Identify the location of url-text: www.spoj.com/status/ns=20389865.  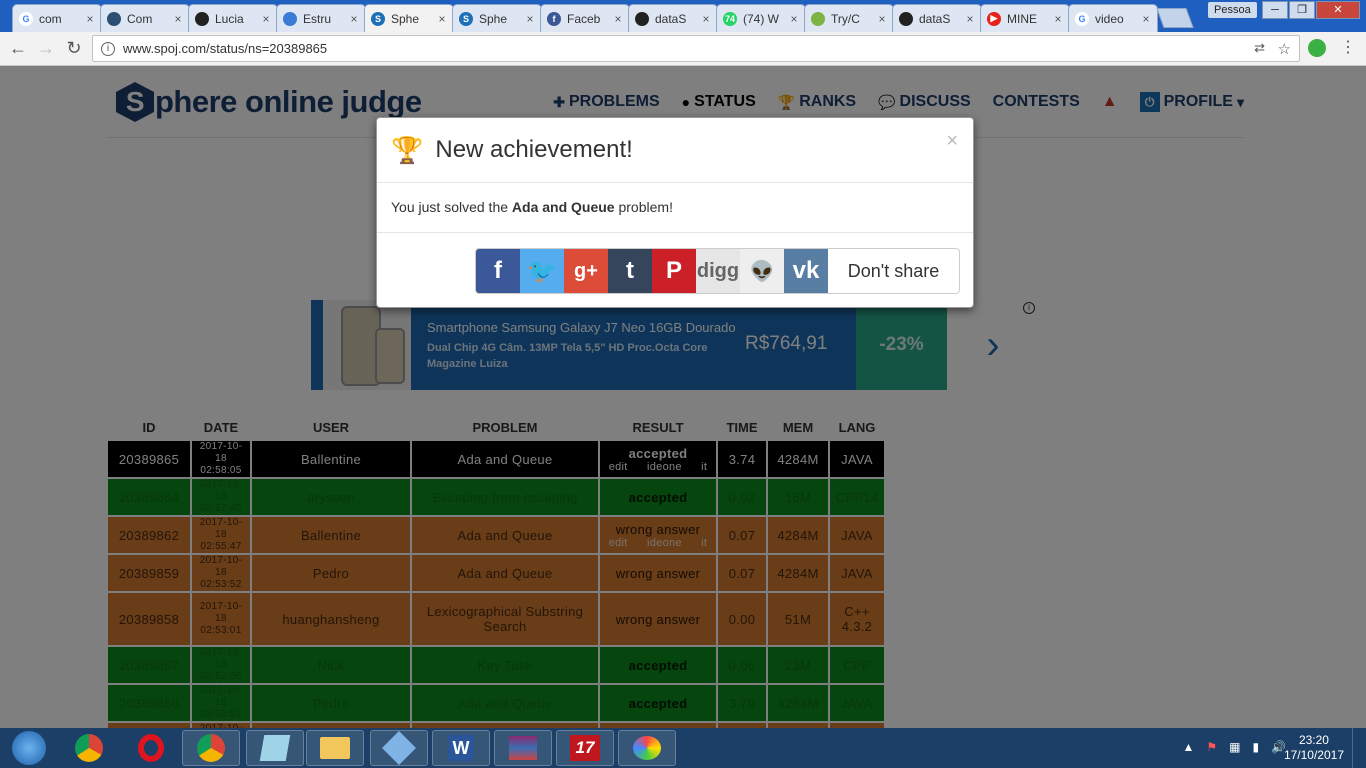
(225, 48).